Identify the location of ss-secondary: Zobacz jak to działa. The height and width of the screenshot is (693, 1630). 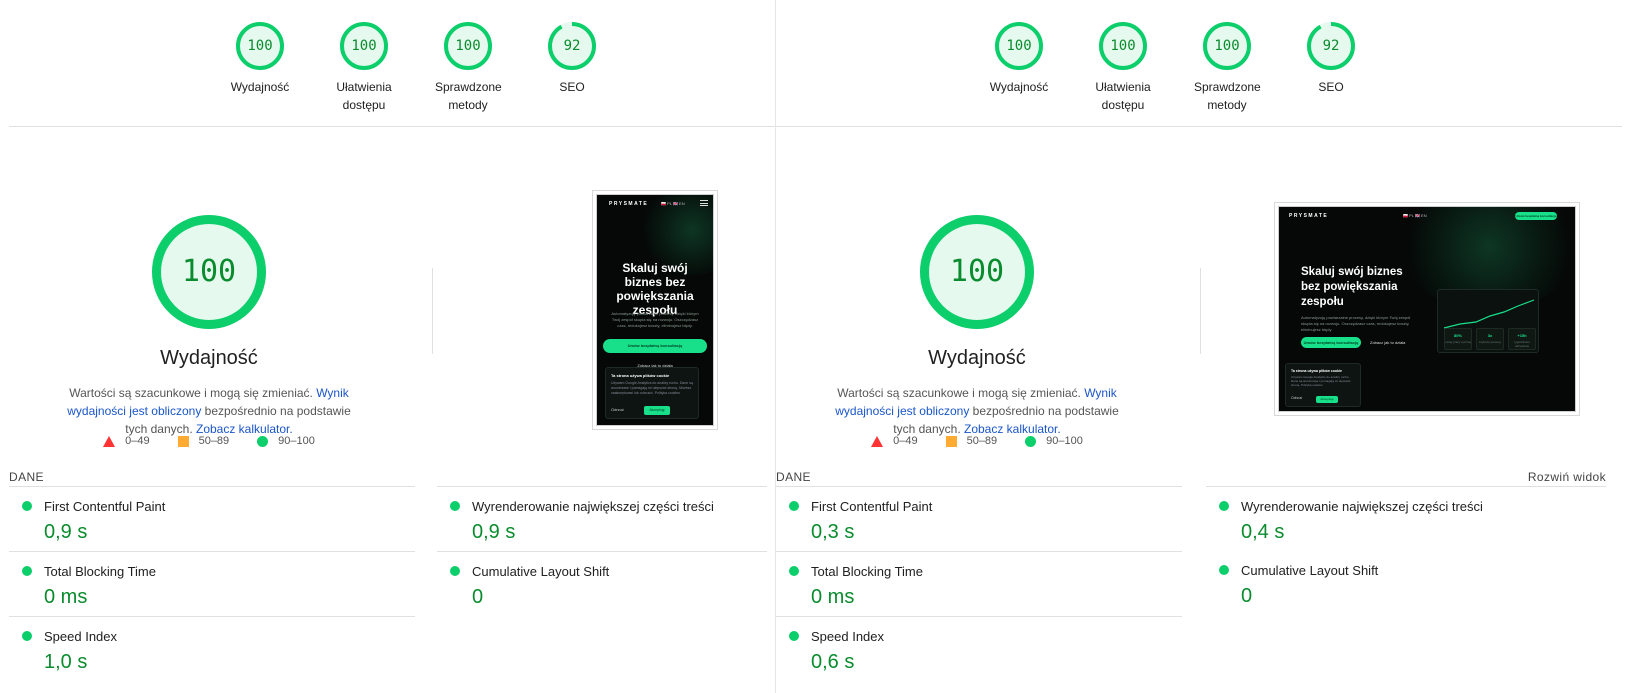
(1388, 342).